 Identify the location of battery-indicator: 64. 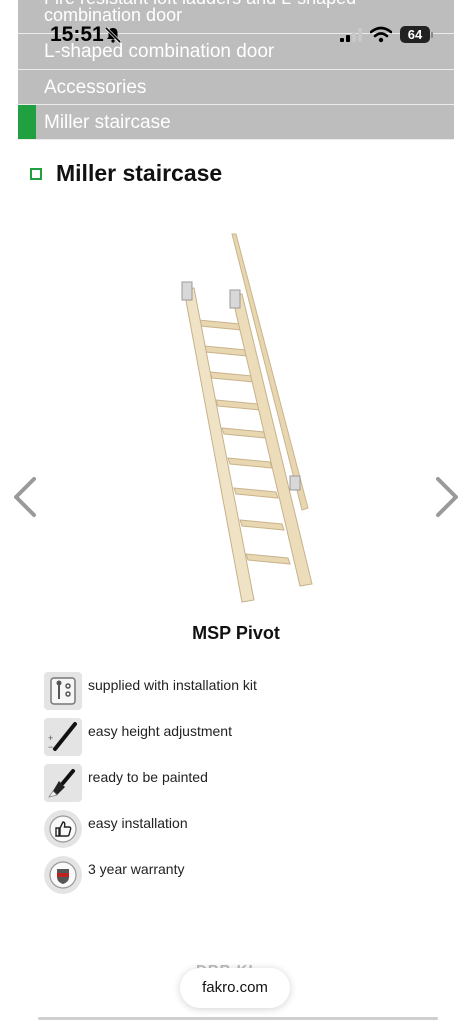
(415, 34).